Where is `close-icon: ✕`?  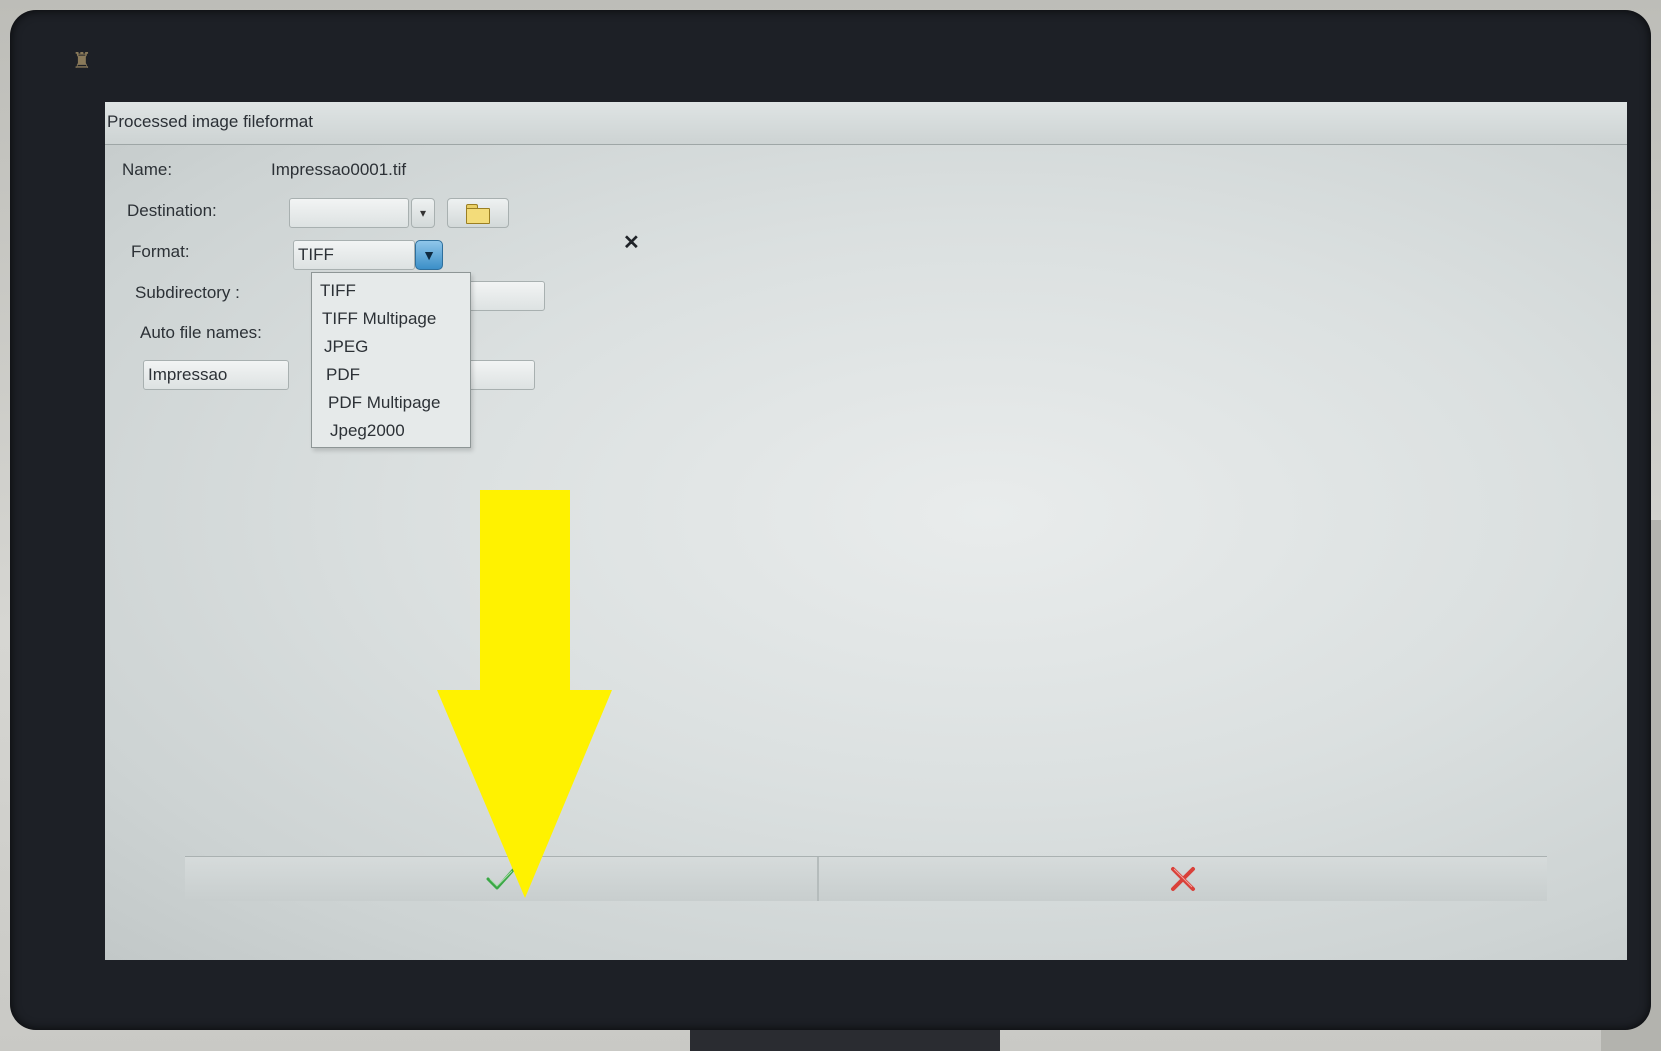 close-icon: ✕ is located at coordinates (631, 242).